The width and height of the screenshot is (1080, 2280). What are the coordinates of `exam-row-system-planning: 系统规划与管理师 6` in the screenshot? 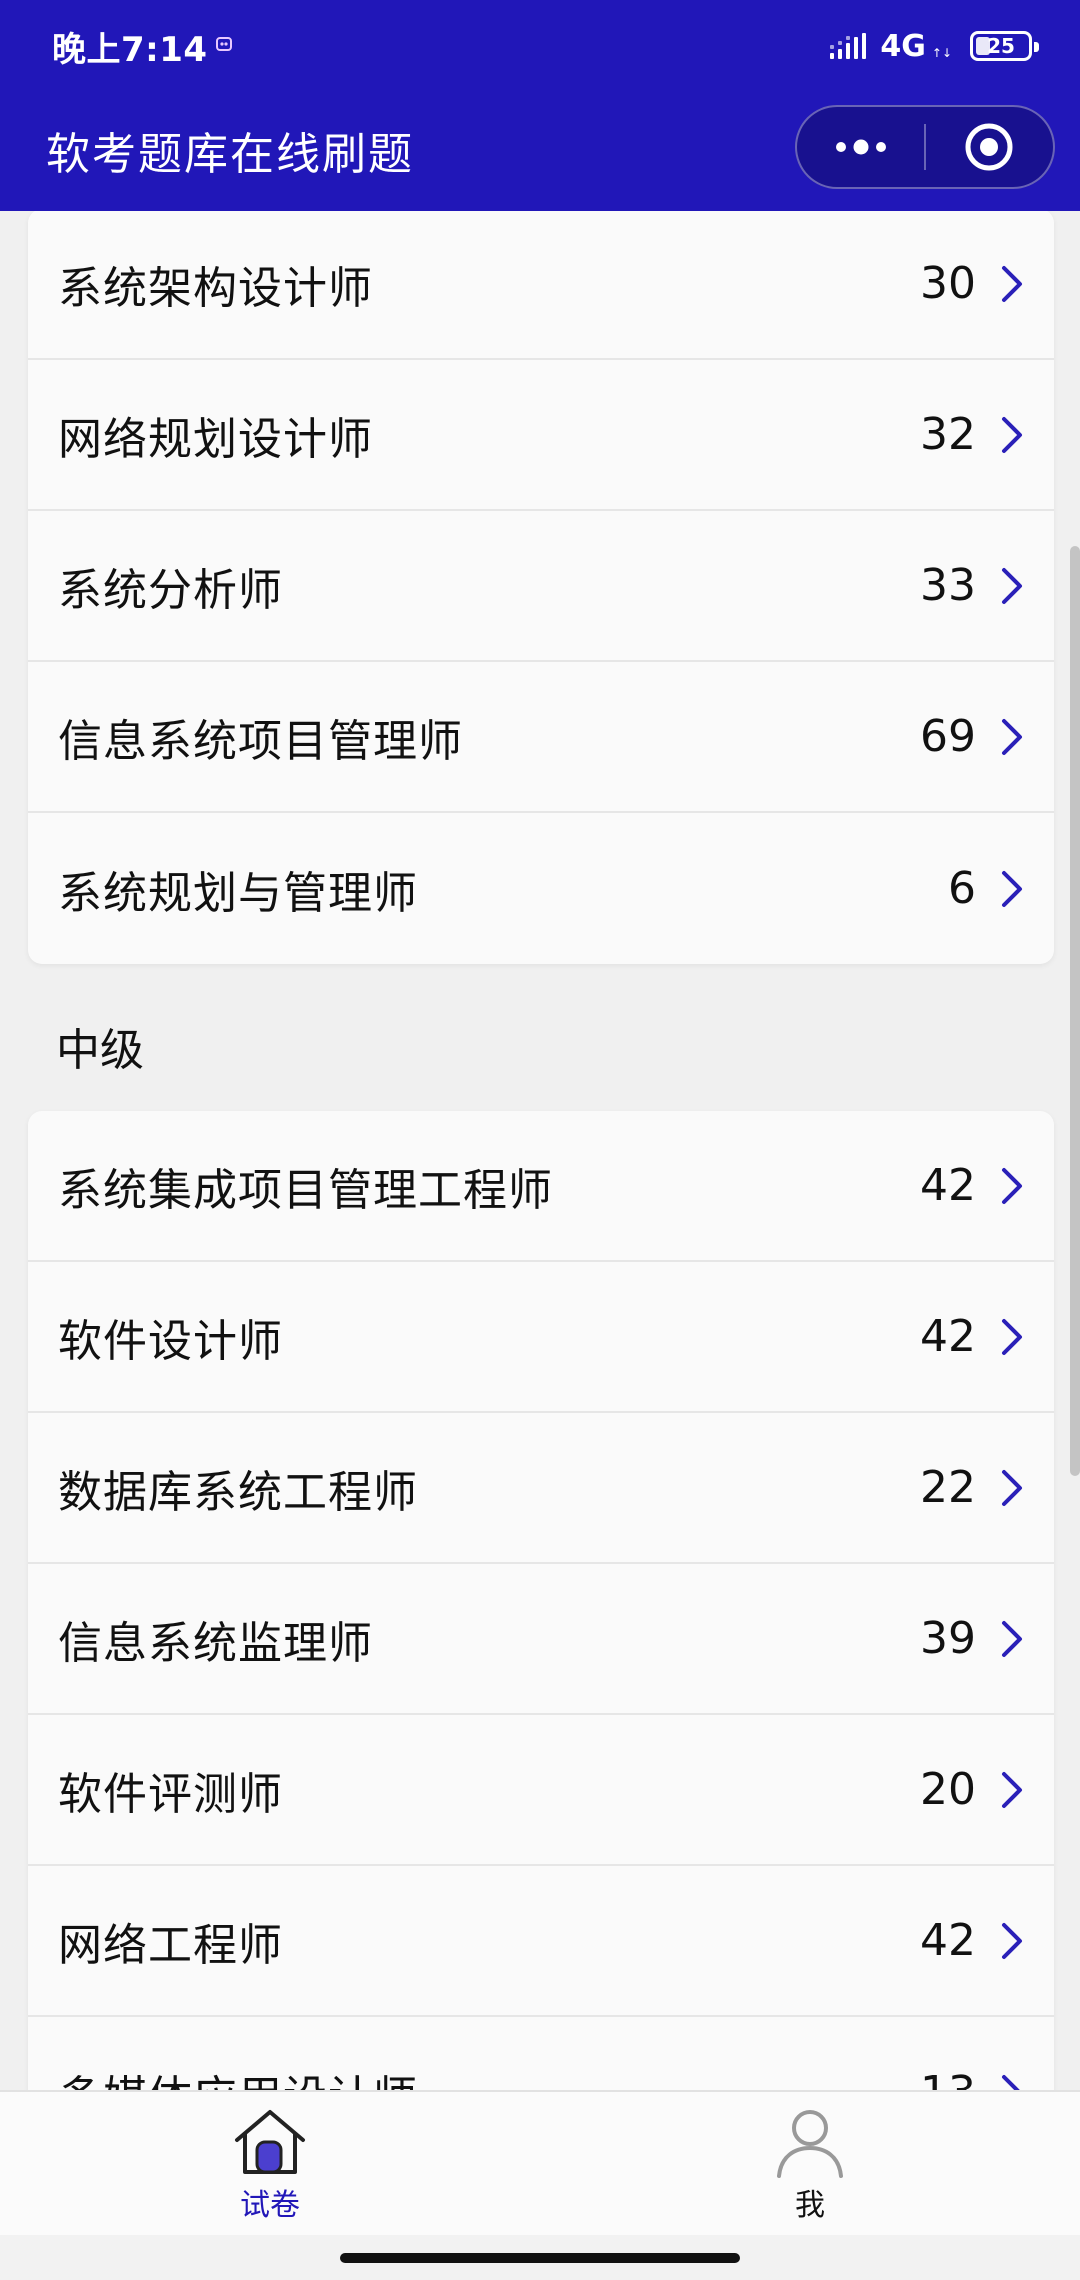 It's located at (541, 888).